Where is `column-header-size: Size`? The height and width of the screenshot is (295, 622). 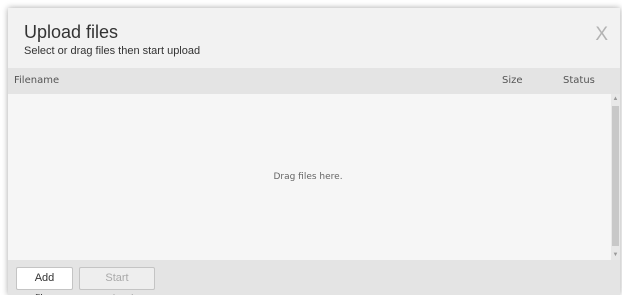
column-header-size: Size is located at coordinates (512, 80).